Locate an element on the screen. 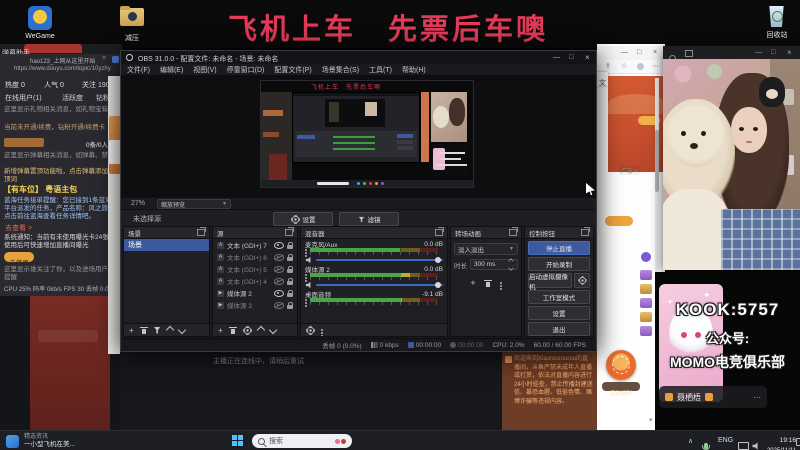  preview-zoom-dropdown: 缩放预览 ▼ is located at coordinates (194, 204).